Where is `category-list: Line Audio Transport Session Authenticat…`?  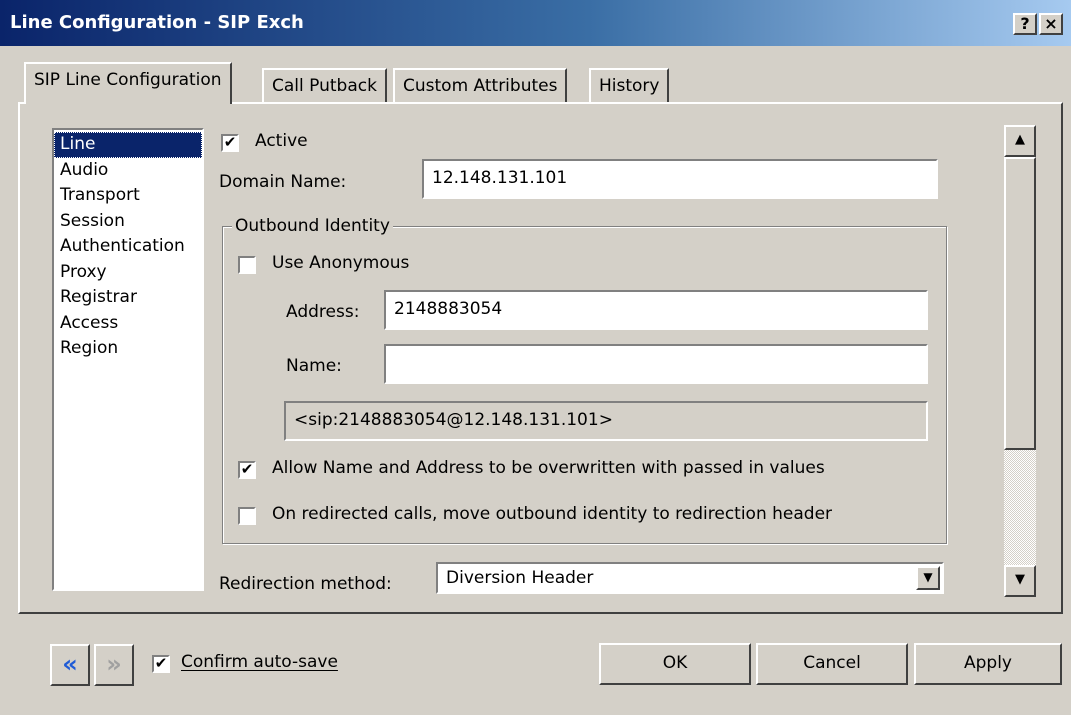
category-list: Line Audio Transport Session Authenticat… is located at coordinates (128, 359).